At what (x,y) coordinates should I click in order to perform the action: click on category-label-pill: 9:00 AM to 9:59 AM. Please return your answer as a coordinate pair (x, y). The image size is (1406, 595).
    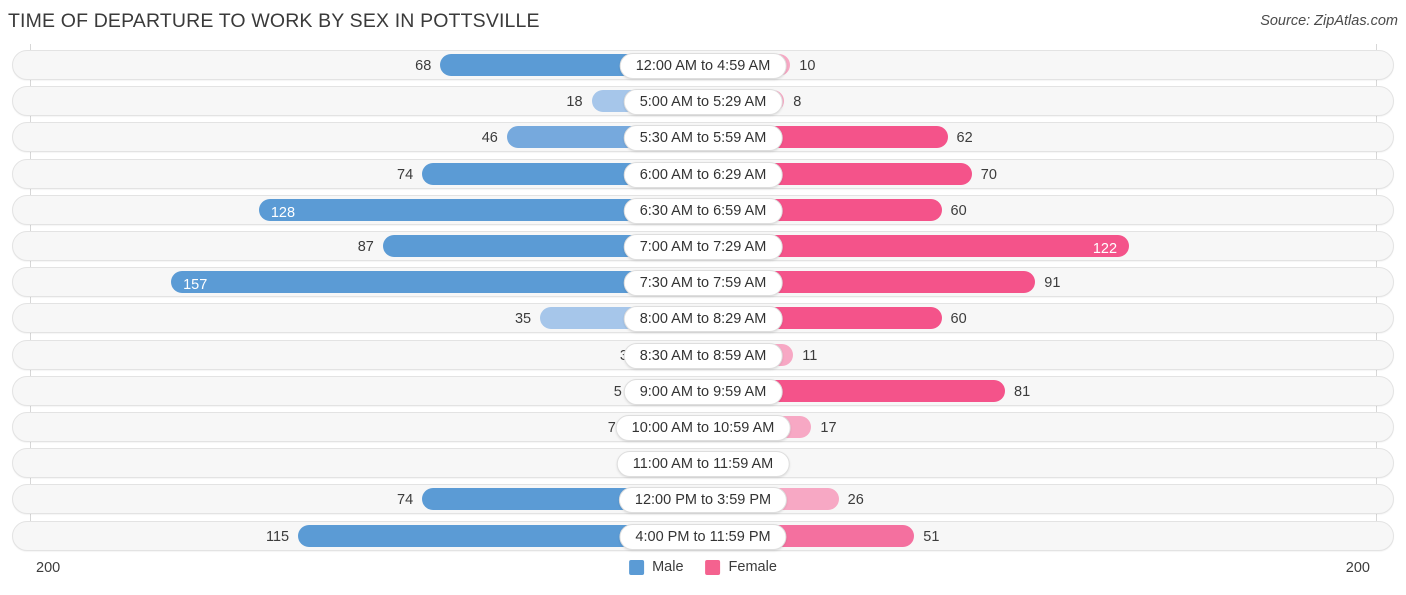
    Looking at the image, I should click on (703, 391).